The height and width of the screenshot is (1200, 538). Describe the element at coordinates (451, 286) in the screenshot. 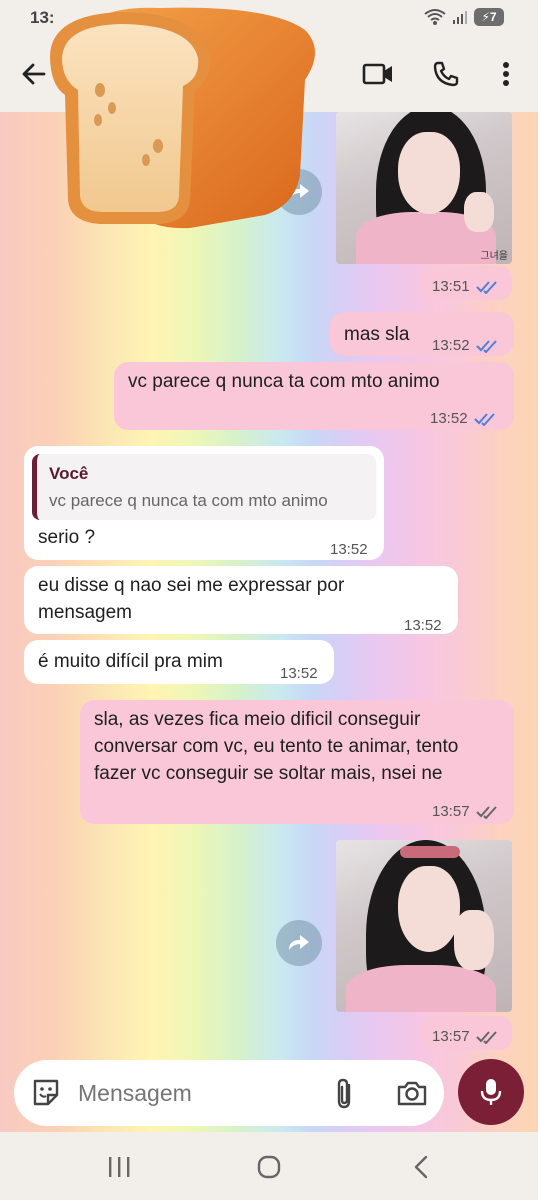

I see `message-time: 13:51` at that location.